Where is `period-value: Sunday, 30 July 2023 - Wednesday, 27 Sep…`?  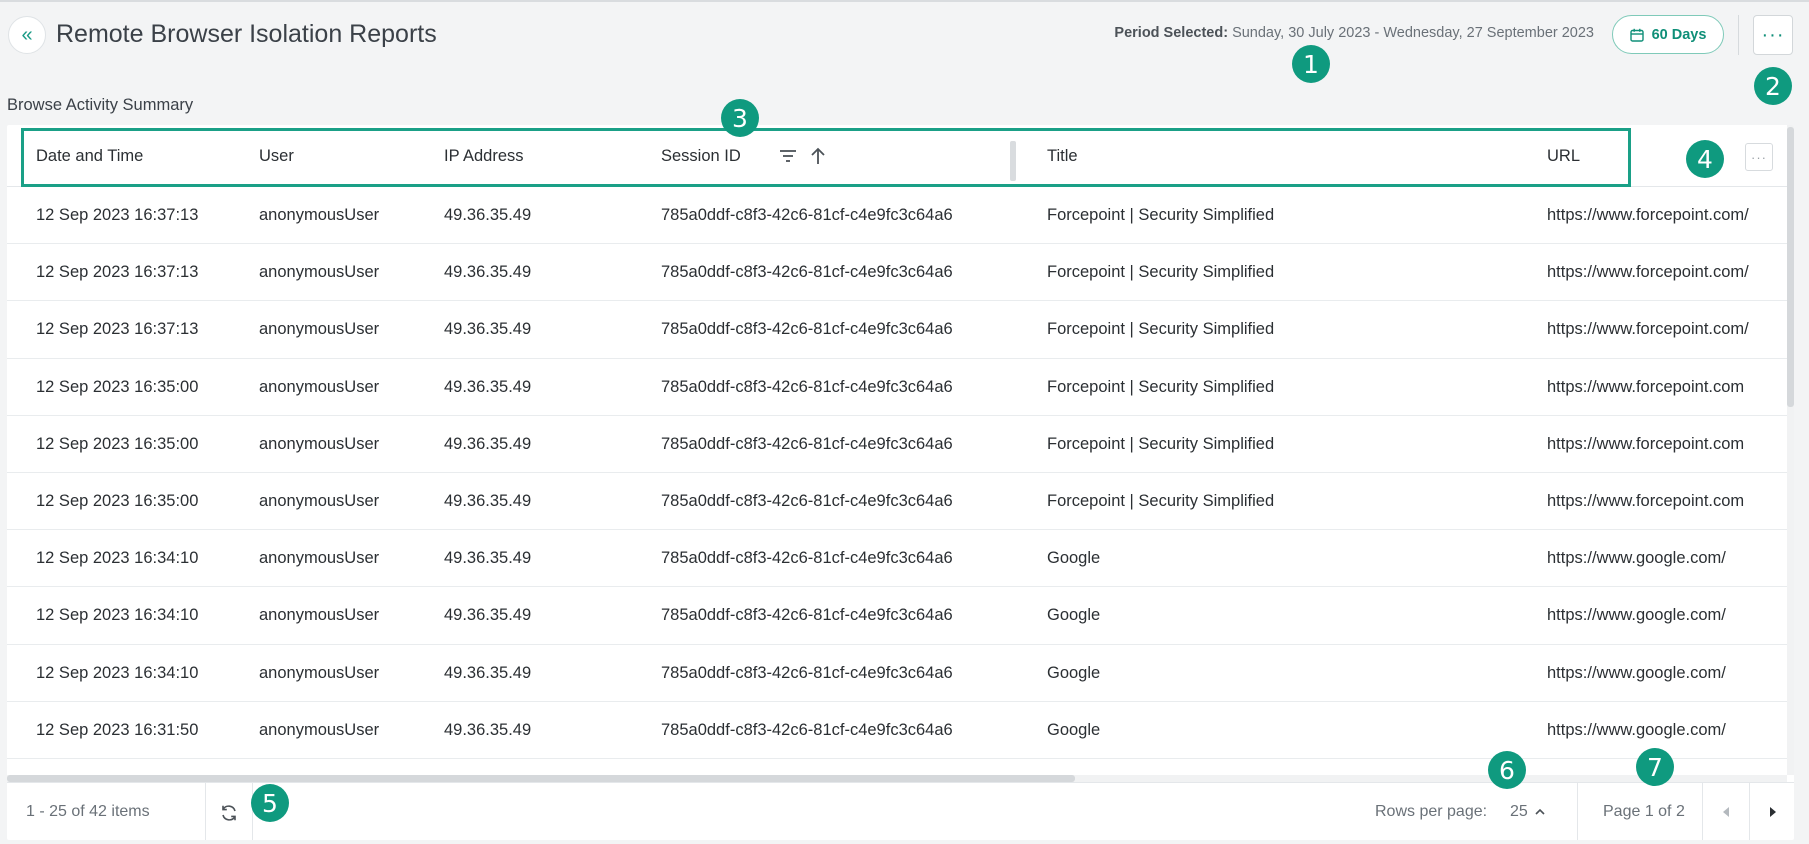 period-value: Sunday, 30 July 2023 - Wednesday, 27 Sep… is located at coordinates (1413, 33).